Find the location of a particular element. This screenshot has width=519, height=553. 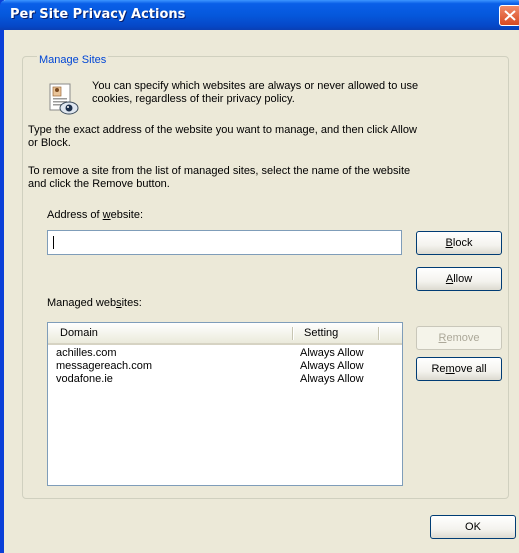

column-setting: Setting is located at coordinates (321, 333).